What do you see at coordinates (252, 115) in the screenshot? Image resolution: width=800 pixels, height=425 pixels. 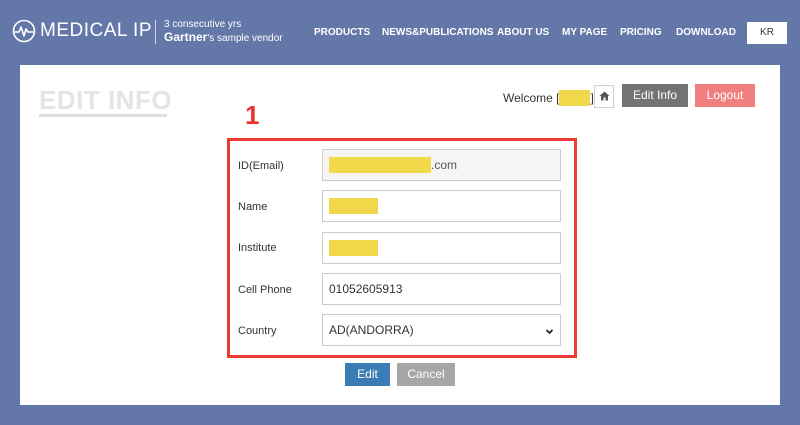 I see `annotation-number: 1` at bounding box center [252, 115].